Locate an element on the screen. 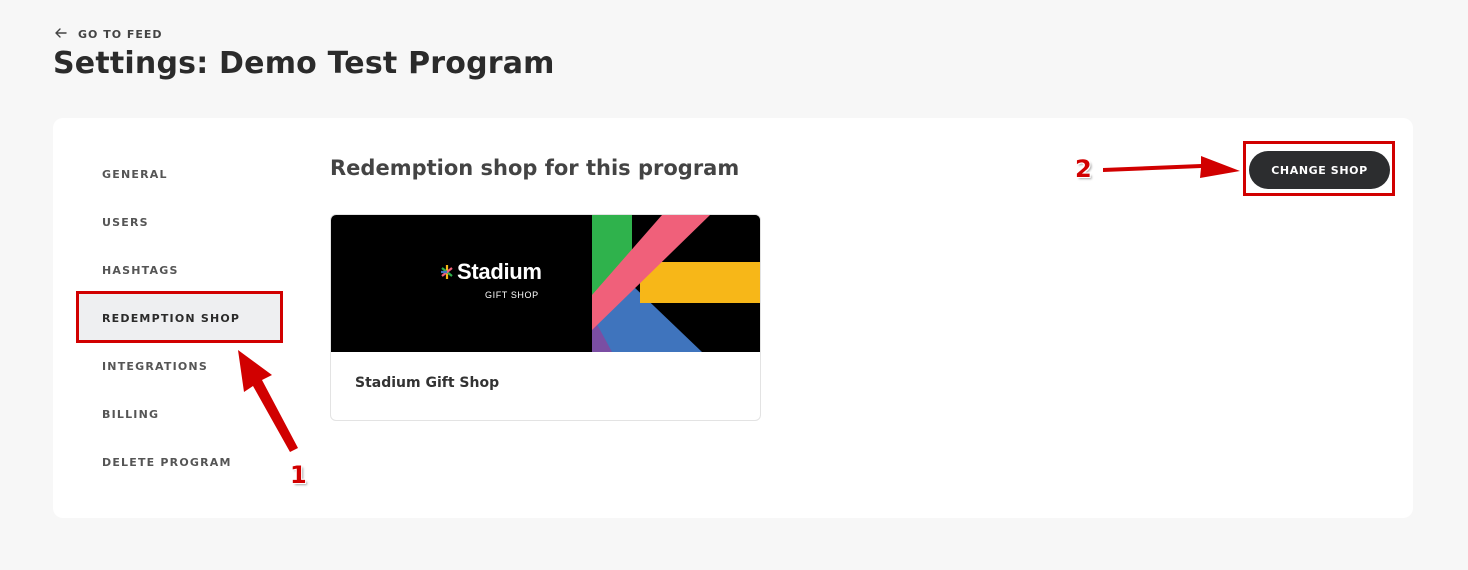 This screenshot has height=570, width=1468. page-title: Settings: Demo Test Program is located at coordinates (304, 63).